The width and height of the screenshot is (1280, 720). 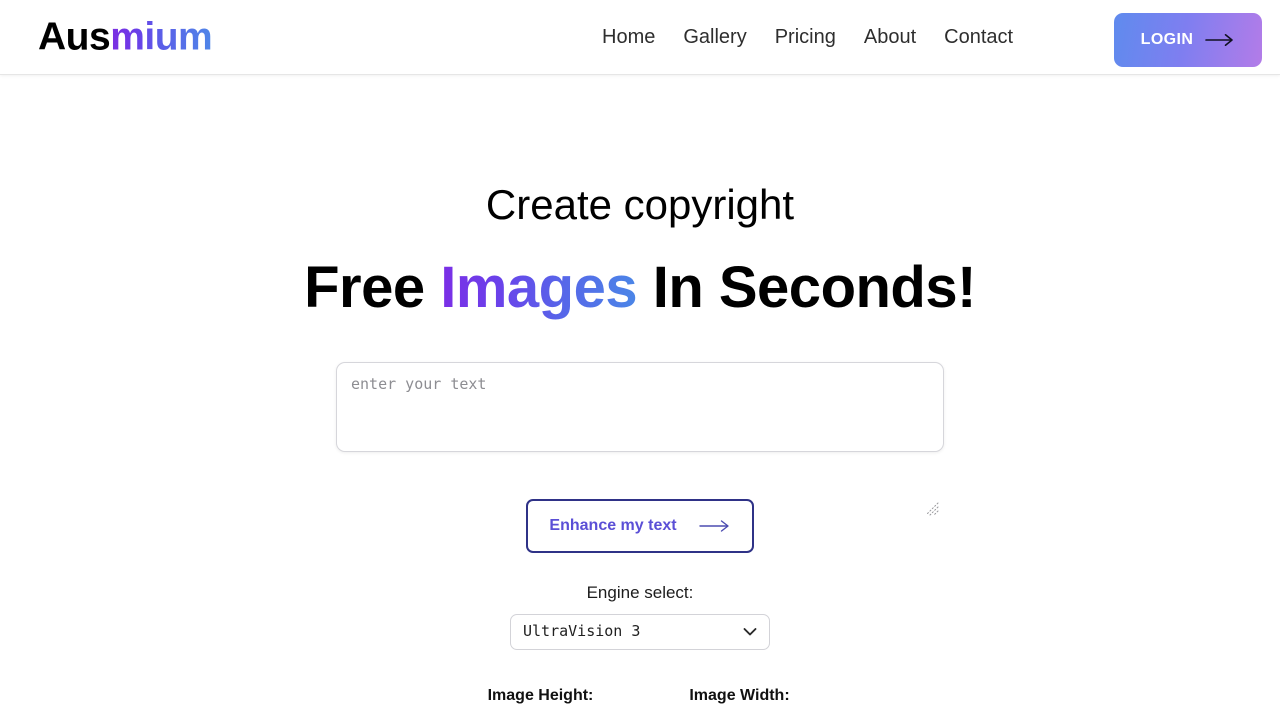 I want to click on image-width-field: Image Width: 512, so click(x=740, y=703).